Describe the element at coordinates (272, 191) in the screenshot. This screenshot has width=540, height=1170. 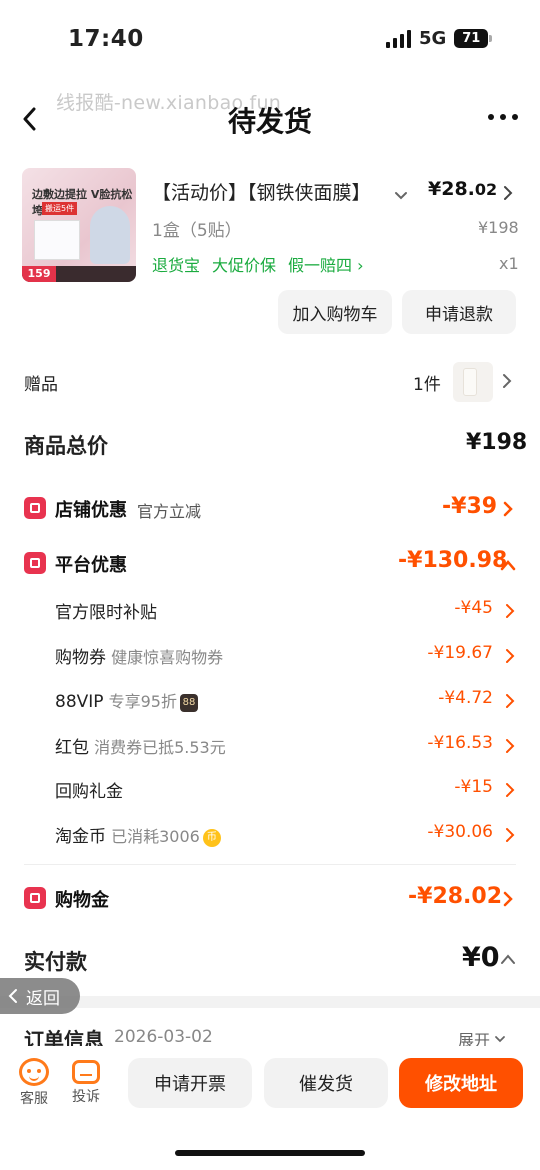
I see `product-title: 【活动价】【钢铁侠面膜】` at that location.